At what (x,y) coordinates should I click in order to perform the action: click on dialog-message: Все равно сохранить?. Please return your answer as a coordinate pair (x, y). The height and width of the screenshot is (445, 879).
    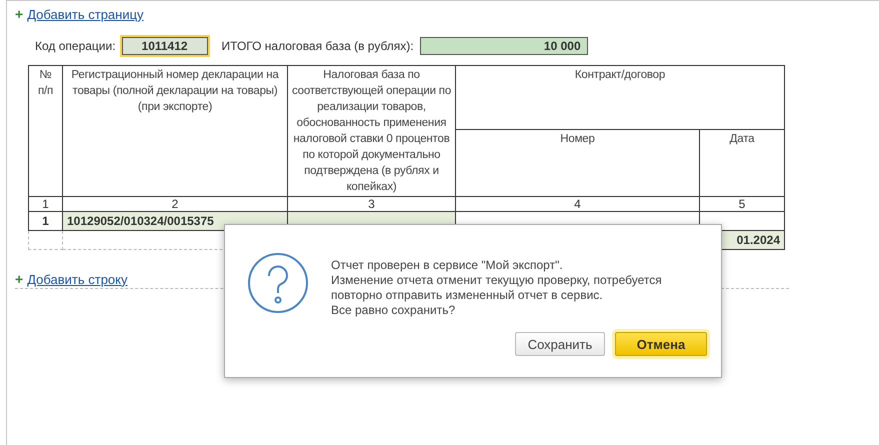
    Looking at the image, I should click on (393, 310).